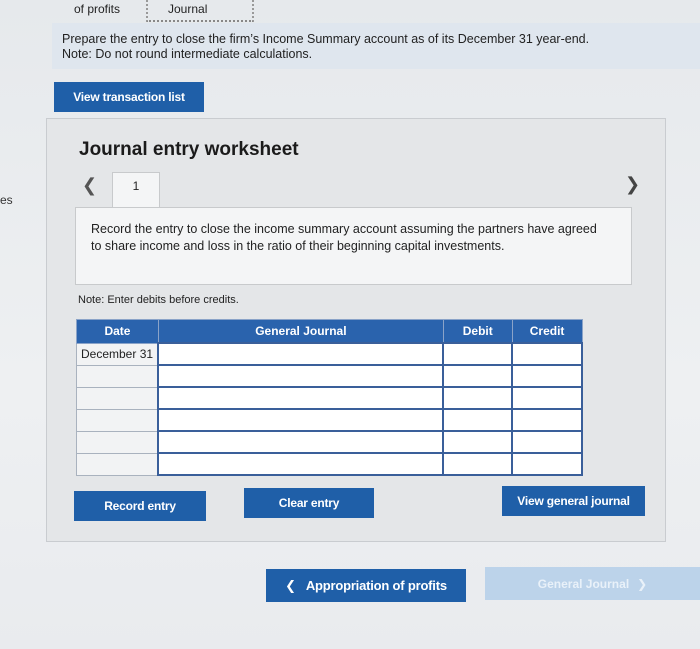 This screenshot has height=649, width=700. I want to click on date-cell: December 31, so click(117, 354).